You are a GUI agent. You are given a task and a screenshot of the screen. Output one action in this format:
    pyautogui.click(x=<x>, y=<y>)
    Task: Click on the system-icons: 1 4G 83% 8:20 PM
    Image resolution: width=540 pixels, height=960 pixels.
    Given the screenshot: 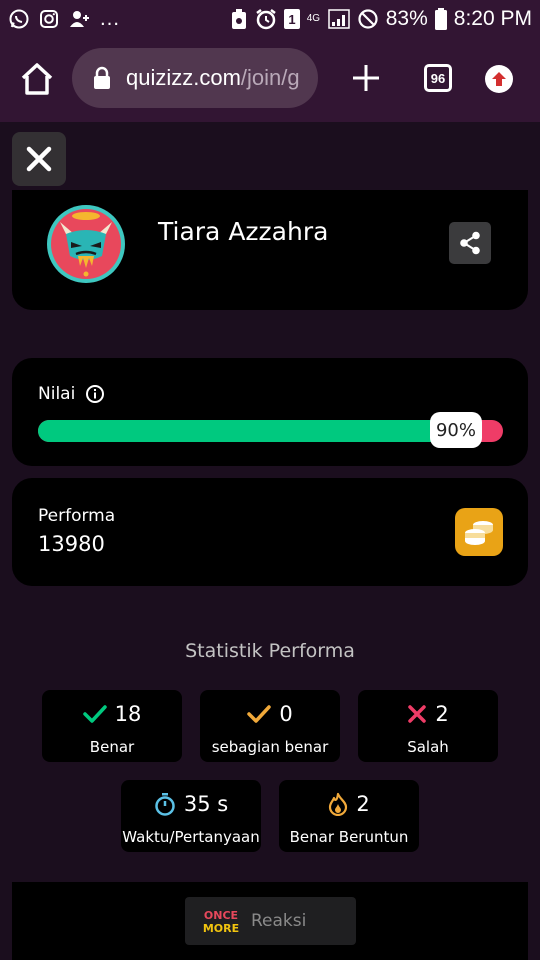 What is the action you would take?
    pyautogui.click(x=381, y=19)
    